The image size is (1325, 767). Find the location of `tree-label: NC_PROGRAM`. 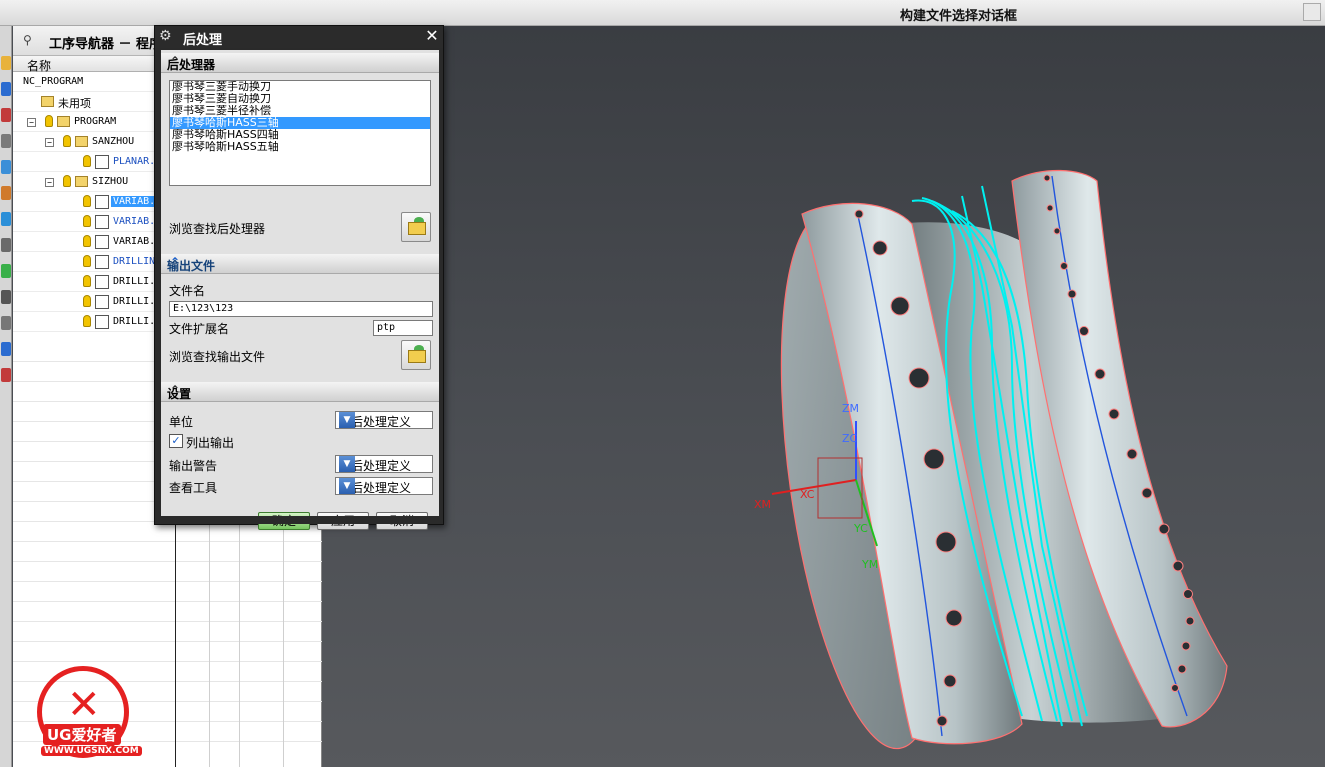

tree-label: NC_PROGRAM is located at coordinates (53, 81).